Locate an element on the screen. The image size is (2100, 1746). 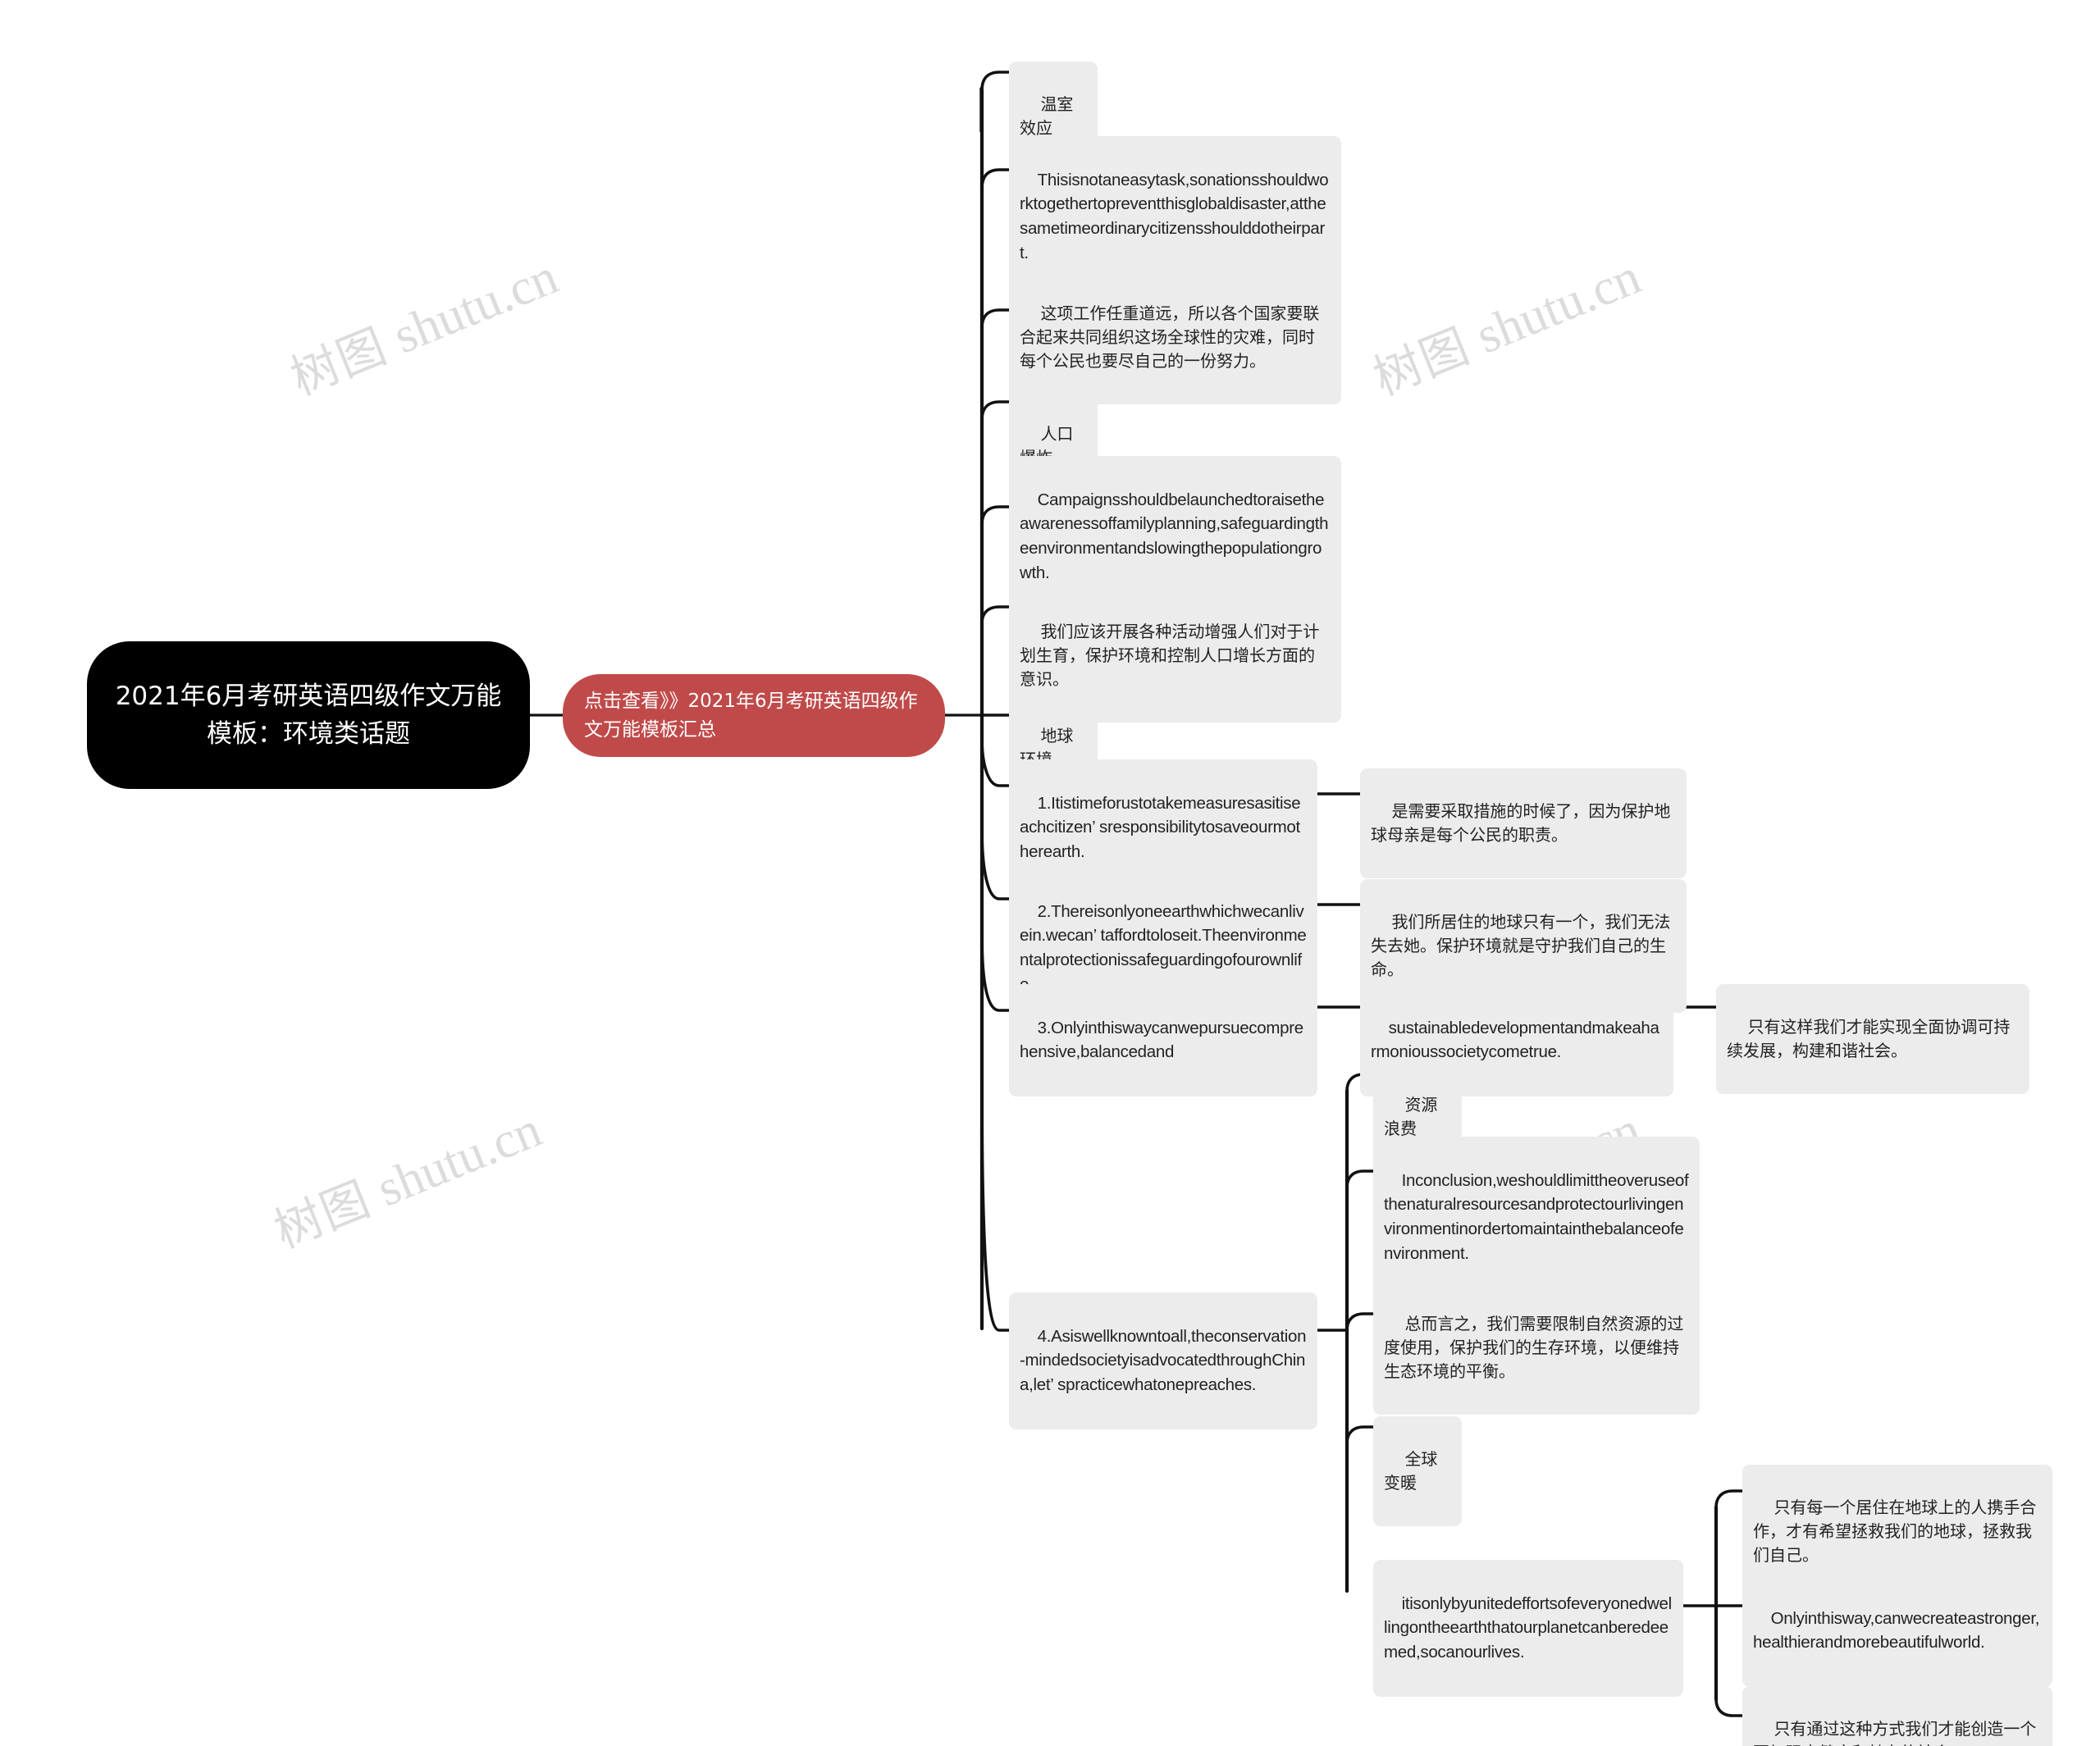
root-node-label: 2021年6月考研英语四级作文万能模板：环境类话题 is located at coordinates (308, 716).